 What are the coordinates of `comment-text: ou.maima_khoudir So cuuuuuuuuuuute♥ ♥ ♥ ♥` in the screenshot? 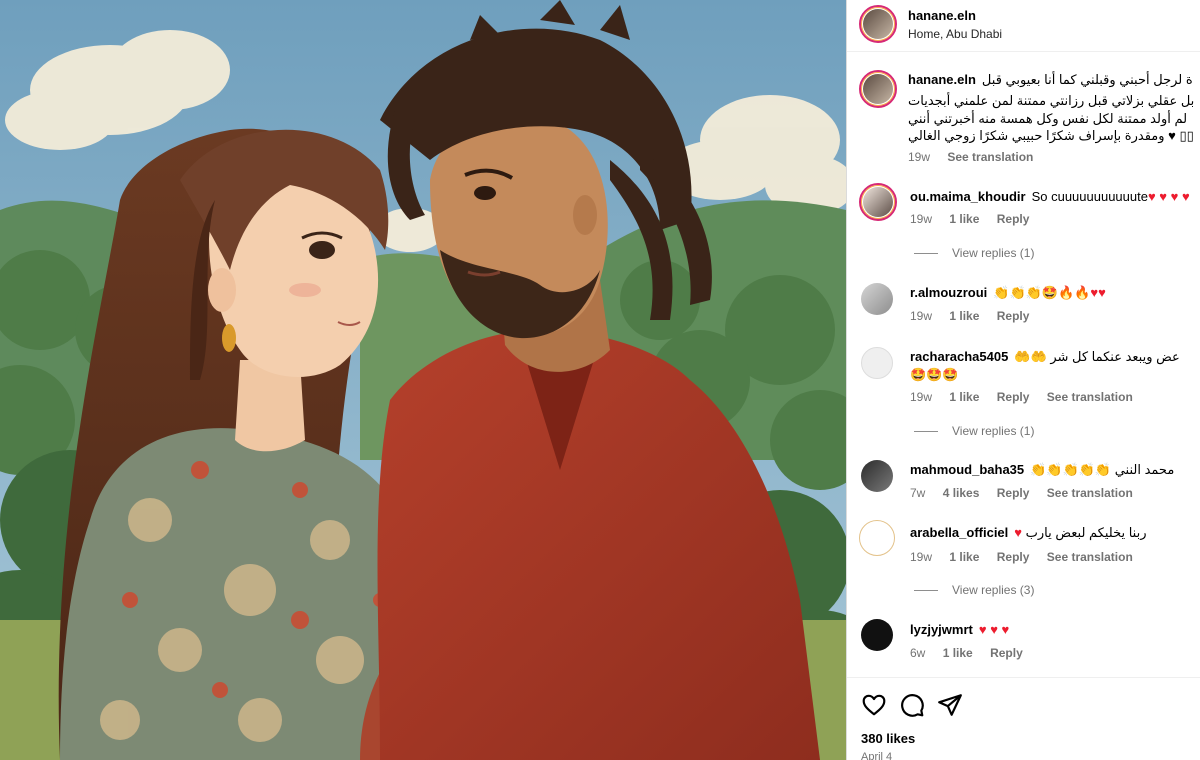 It's located at (1050, 196).